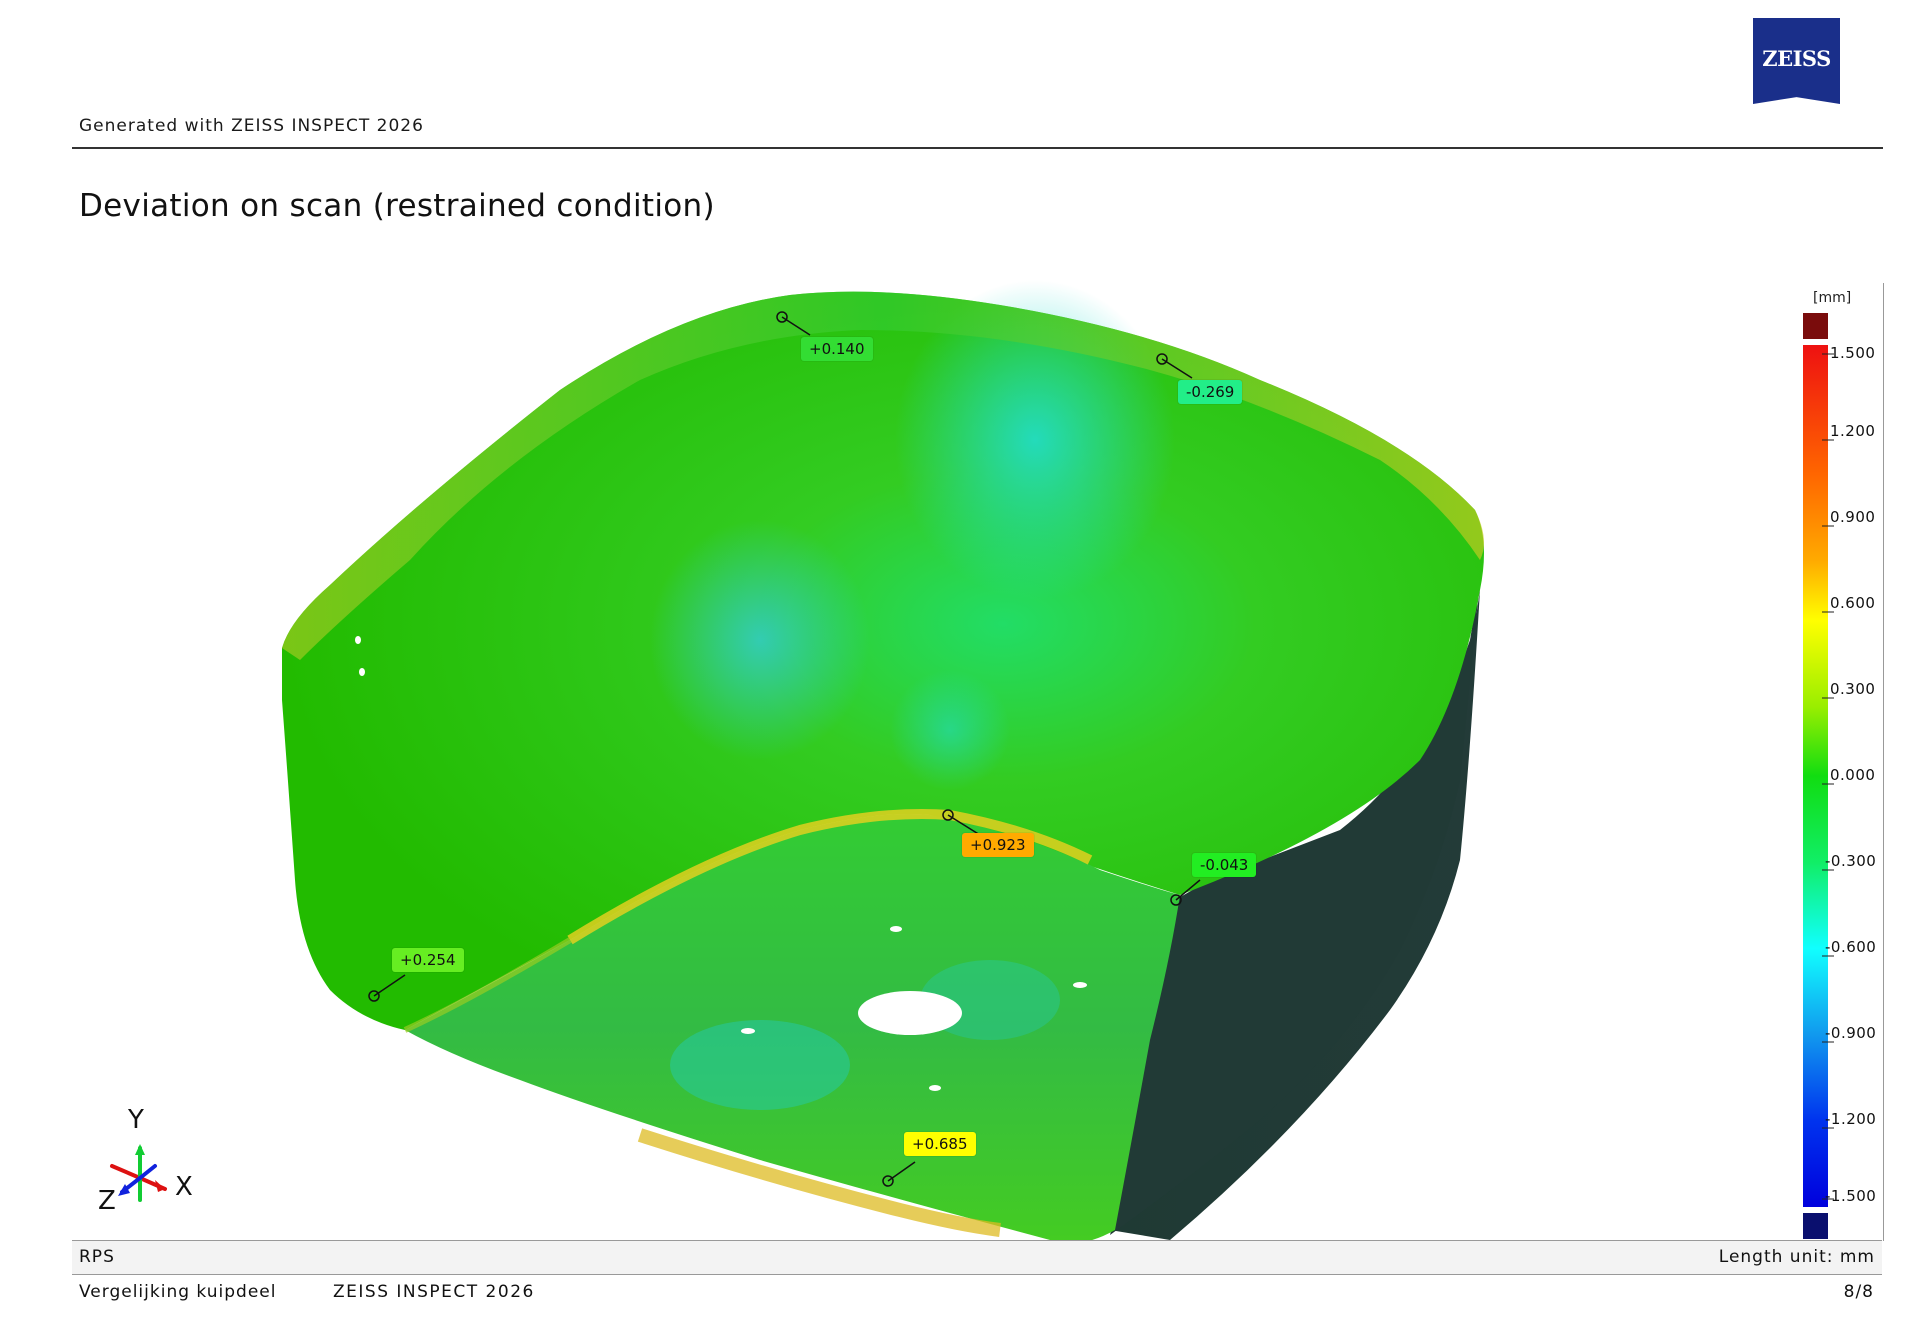 This screenshot has width=1920, height=1338. I want to click on scale-tick-label: 0.600, so click(1853, 603).